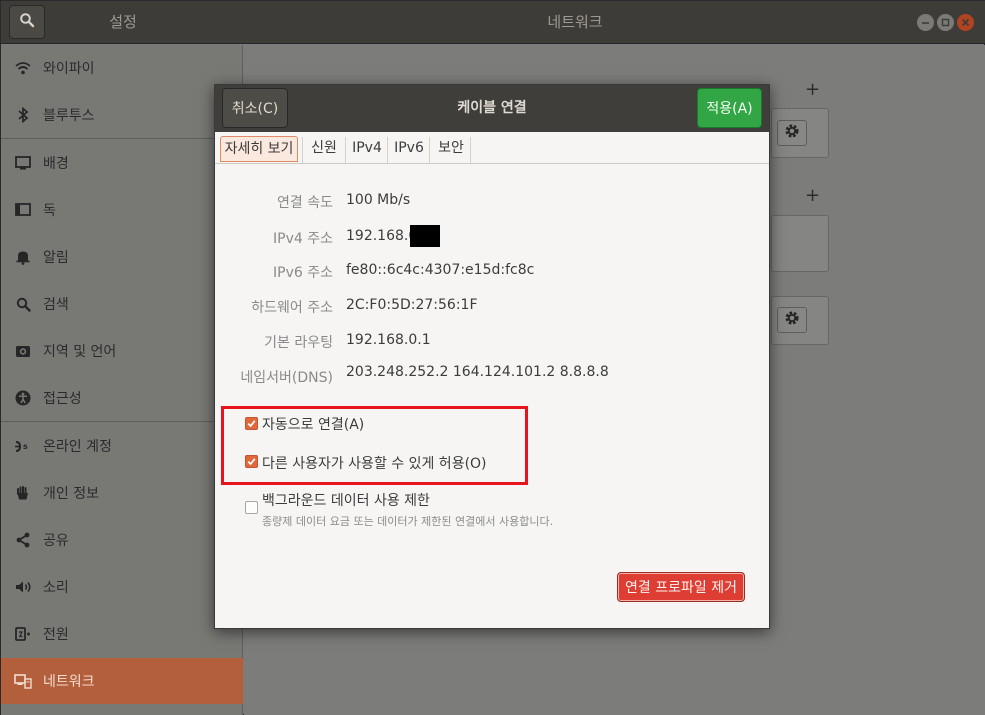 The width and height of the screenshot is (985, 715). What do you see at coordinates (800, 243) in the screenshot?
I see `vpn-card` at bounding box center [800, 243].